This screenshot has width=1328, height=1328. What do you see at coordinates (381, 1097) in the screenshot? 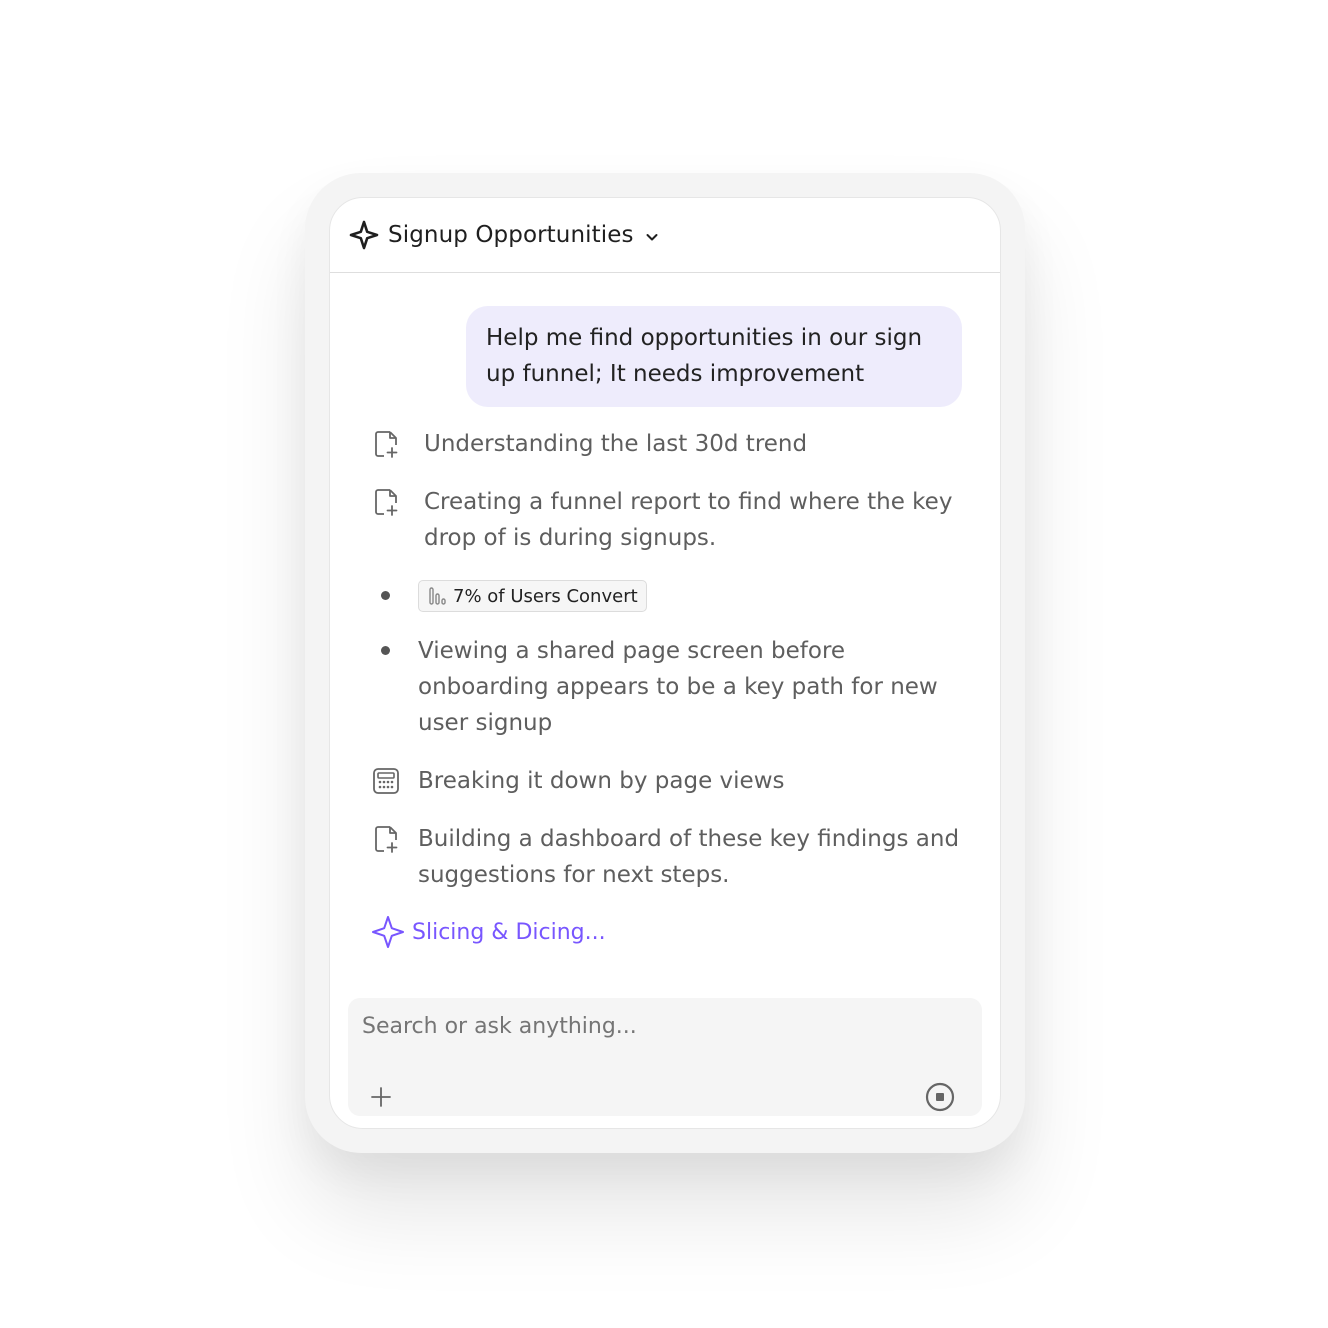
I see `plus-icon` at bounding box center [381, 1097].